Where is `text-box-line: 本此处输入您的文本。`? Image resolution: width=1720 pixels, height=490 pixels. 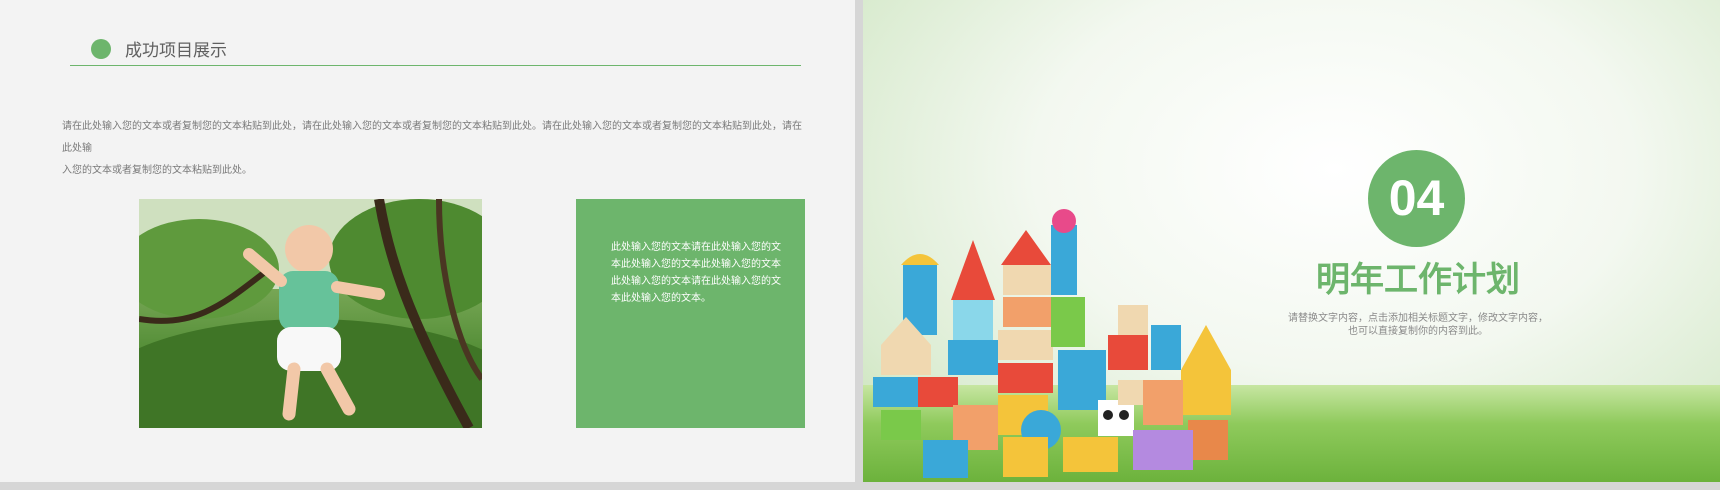 text-box-line: 本此处输入您的文本。 is located at coordinates (661, 298).